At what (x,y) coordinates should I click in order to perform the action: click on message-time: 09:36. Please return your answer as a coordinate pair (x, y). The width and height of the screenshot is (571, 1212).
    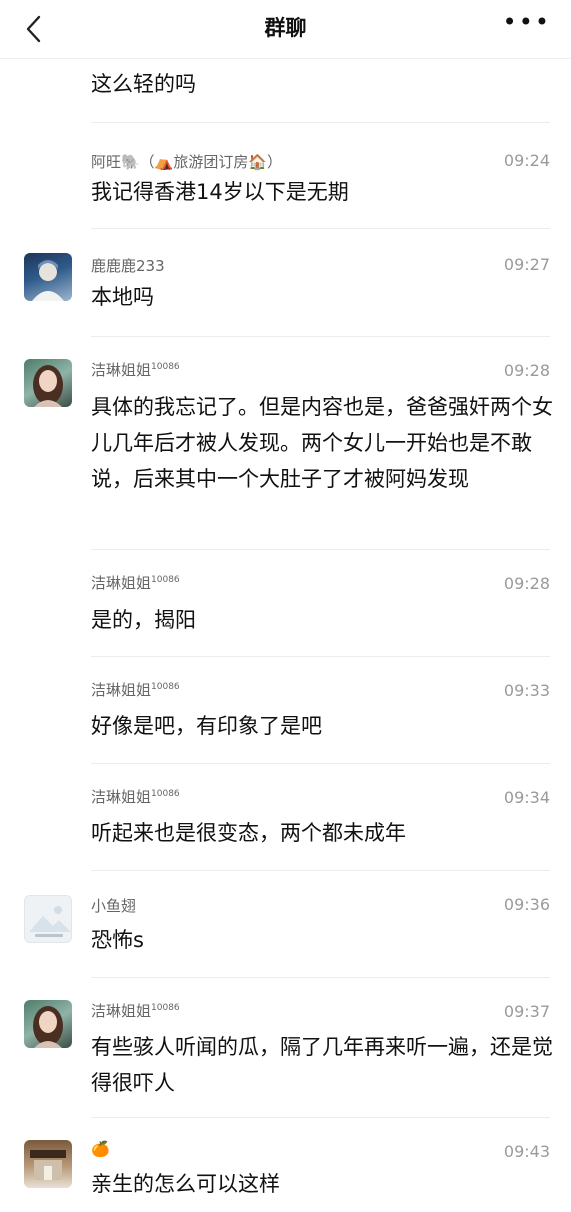
    Looking at the image, I should click on (526, 904).